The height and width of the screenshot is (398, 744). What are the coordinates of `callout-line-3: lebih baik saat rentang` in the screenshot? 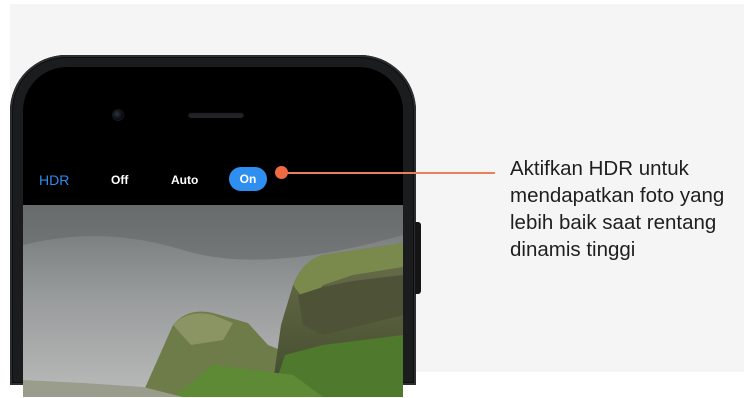 It's located at (613, 222).